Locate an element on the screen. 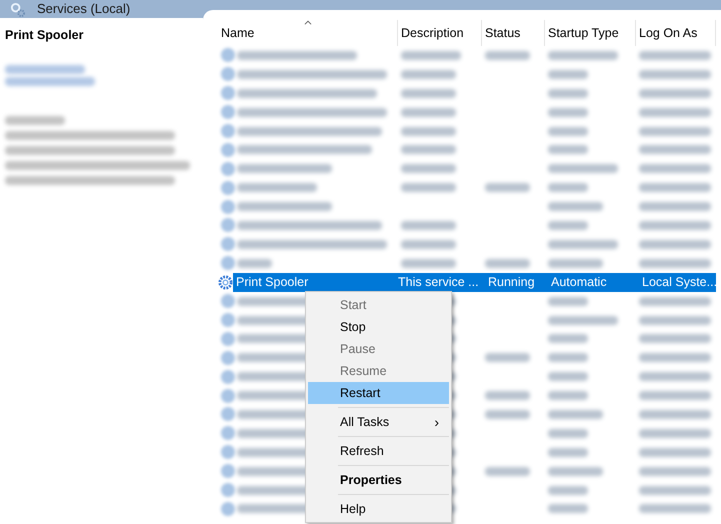 This screenshot has width=721, height=524. table-cell-text: Running is located at coordinates (511, 282).